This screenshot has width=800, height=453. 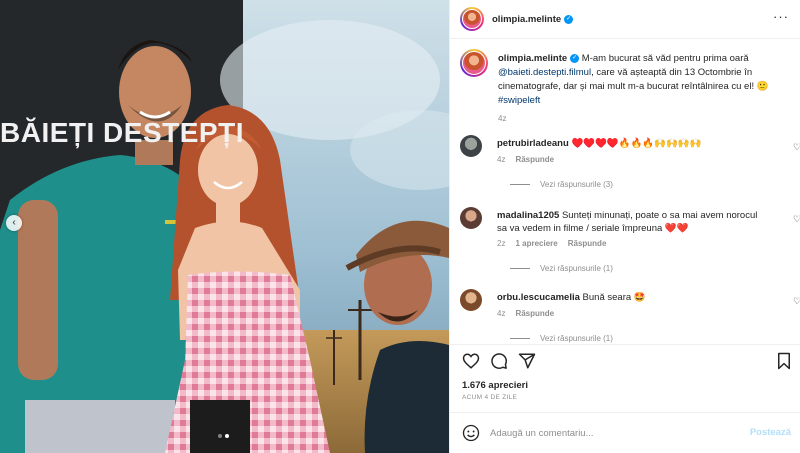 I want to click on bookmark-icon, so click(x=784, y=361).